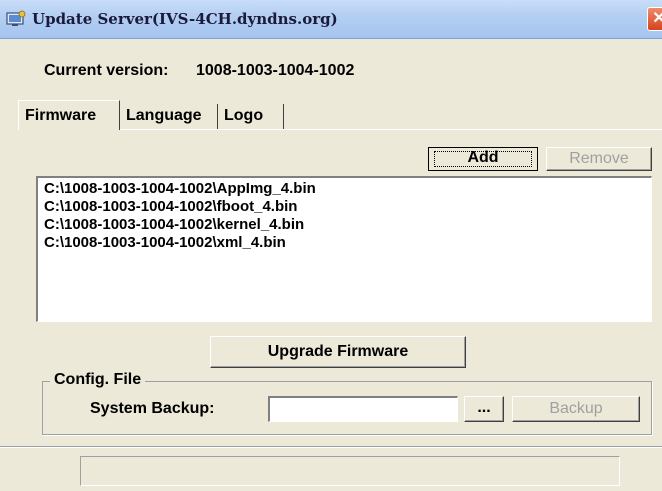  I want to click on backup-button: Backup, so click(576, 409).